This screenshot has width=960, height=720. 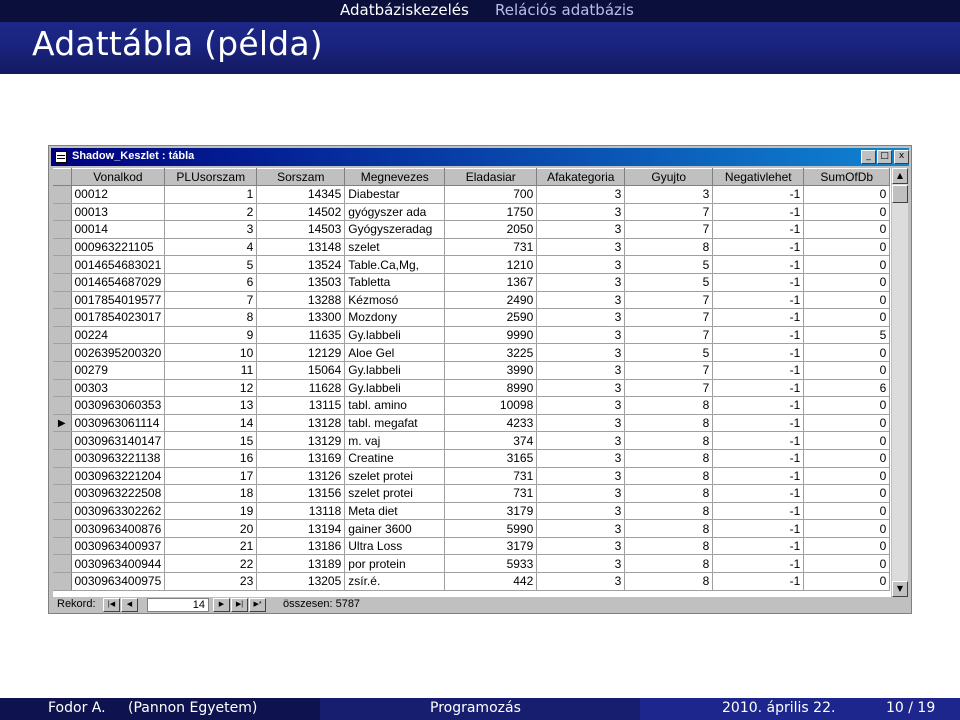 What do you see at coordinates (118, 194) in the screenshot?
I see `table-cell-vonalkod: 00012` at bounding box center [118, 194].